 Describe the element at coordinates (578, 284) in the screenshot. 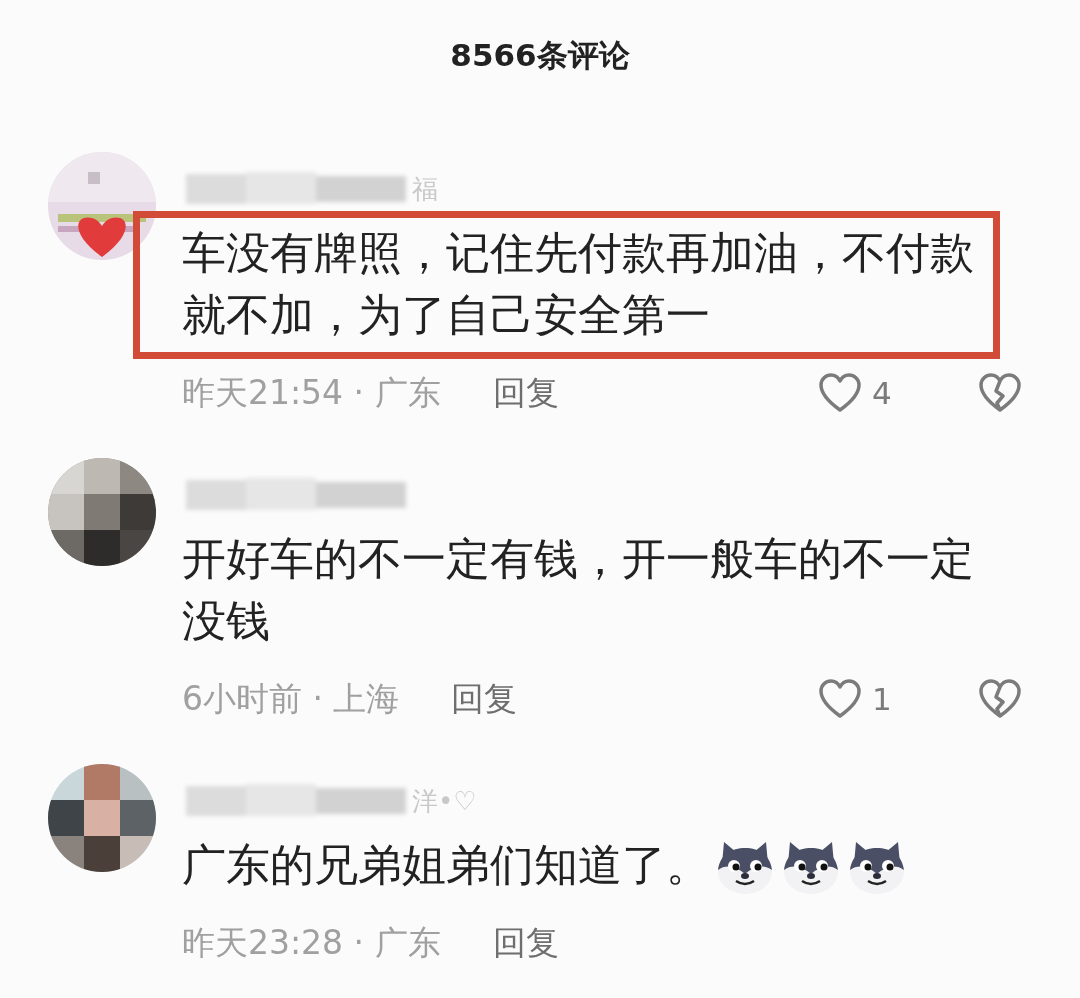

I see `comment-text: 车没有牌照，记住先付款再加油，不付款就不加，为了自己安全第一` at that location.